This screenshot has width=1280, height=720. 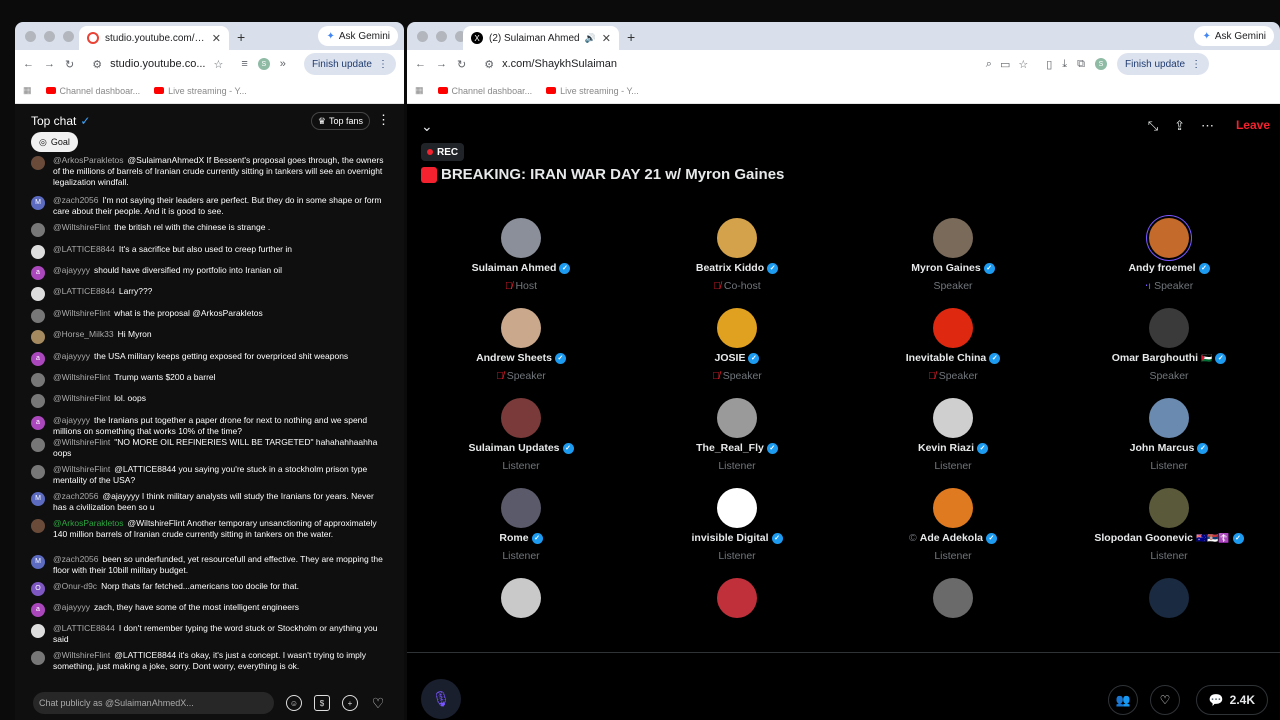 I want to click on add-icon: +, so click(x=350, y=703).